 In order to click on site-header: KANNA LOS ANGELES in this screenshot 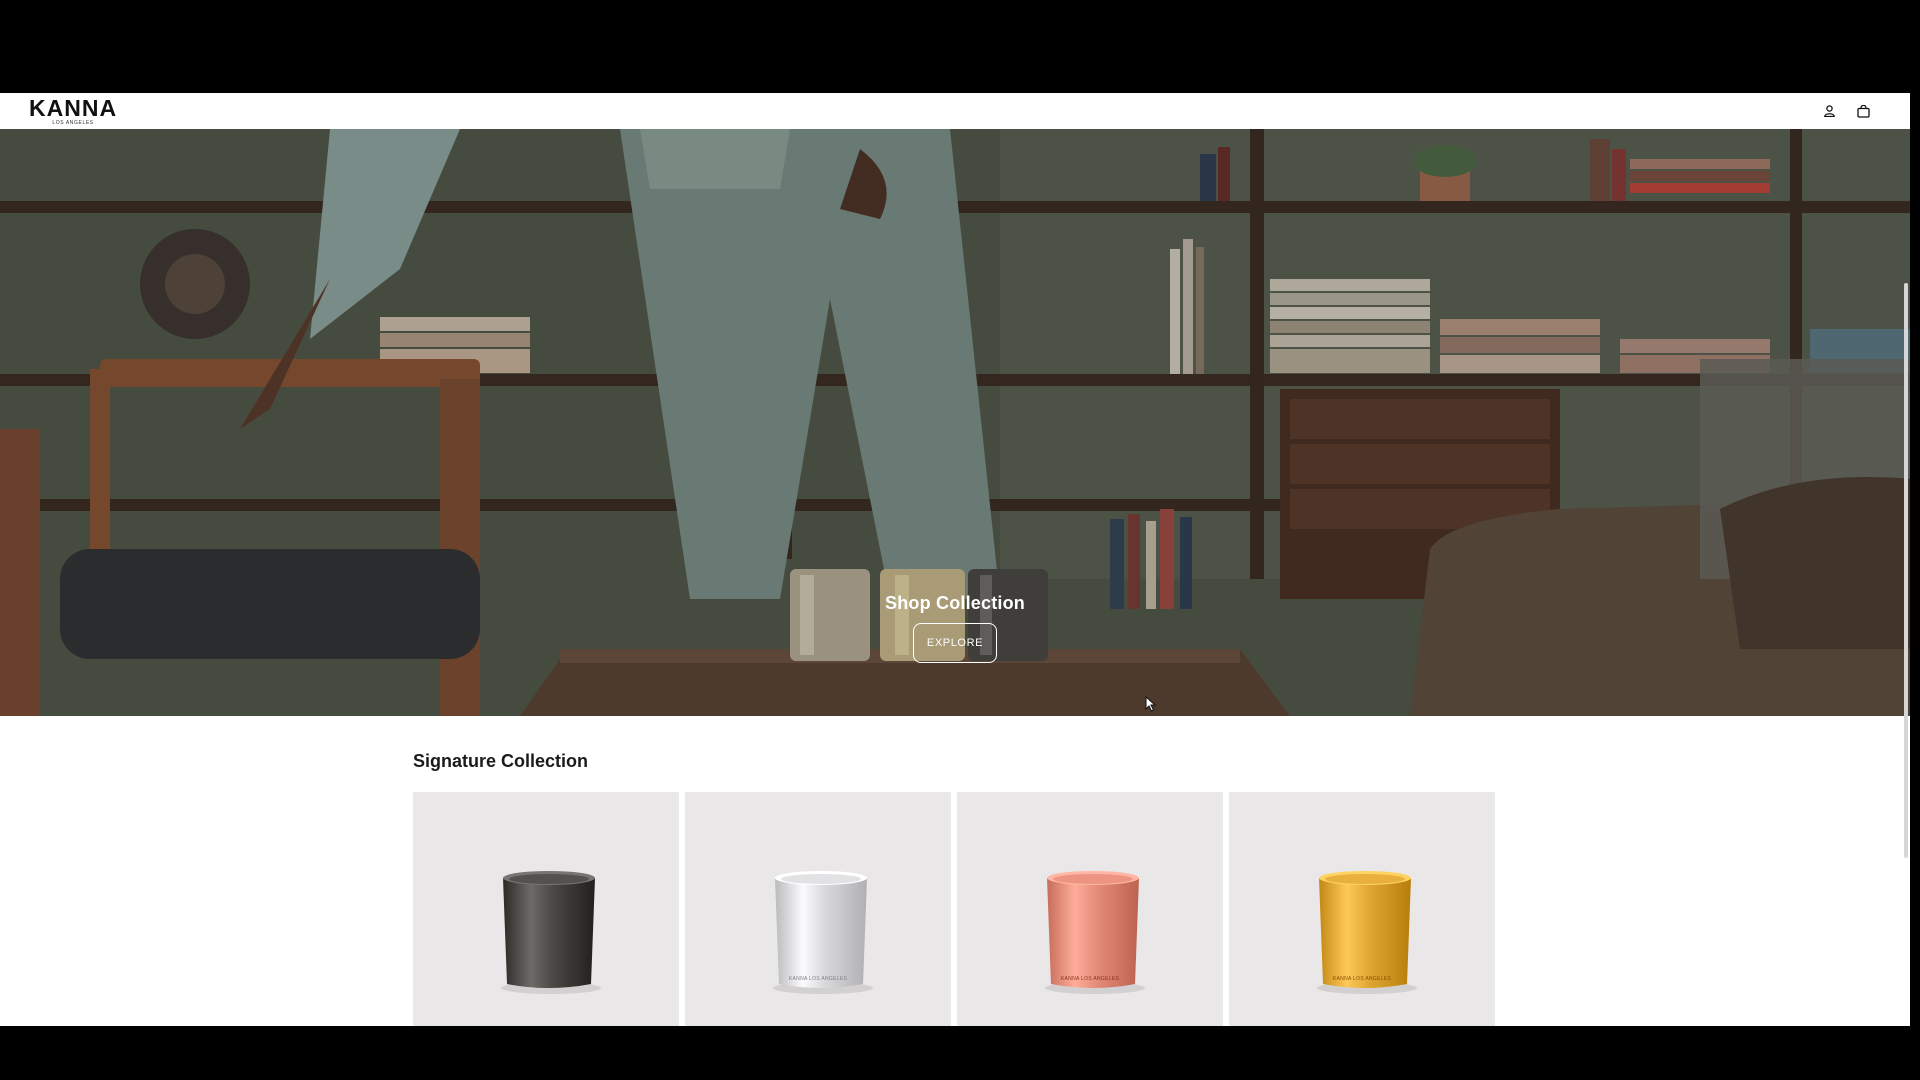, I will do `click(955, 111)`.